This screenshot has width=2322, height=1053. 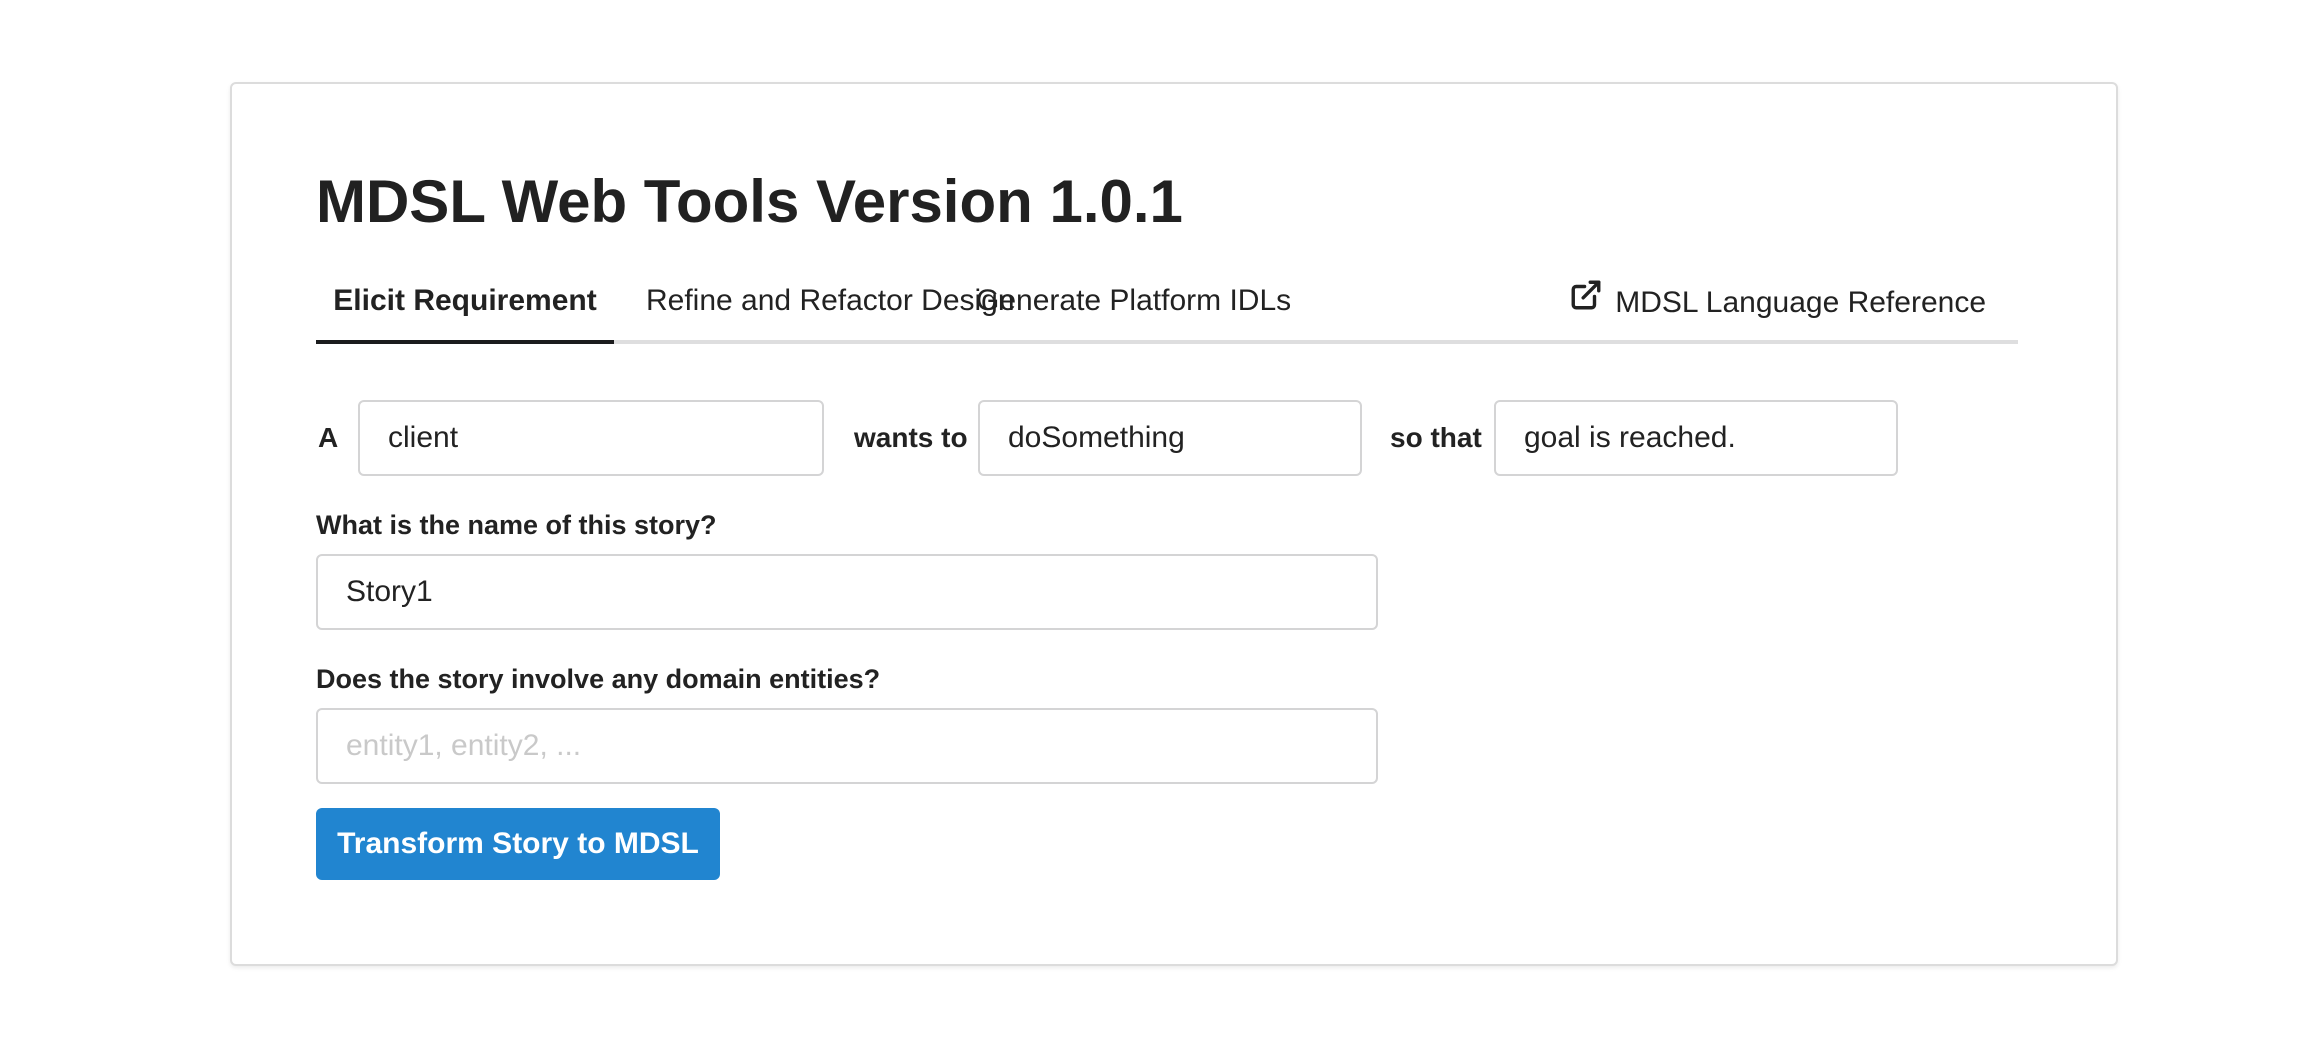 I want to click on external-link-icon, so click(x=1592, y=303).